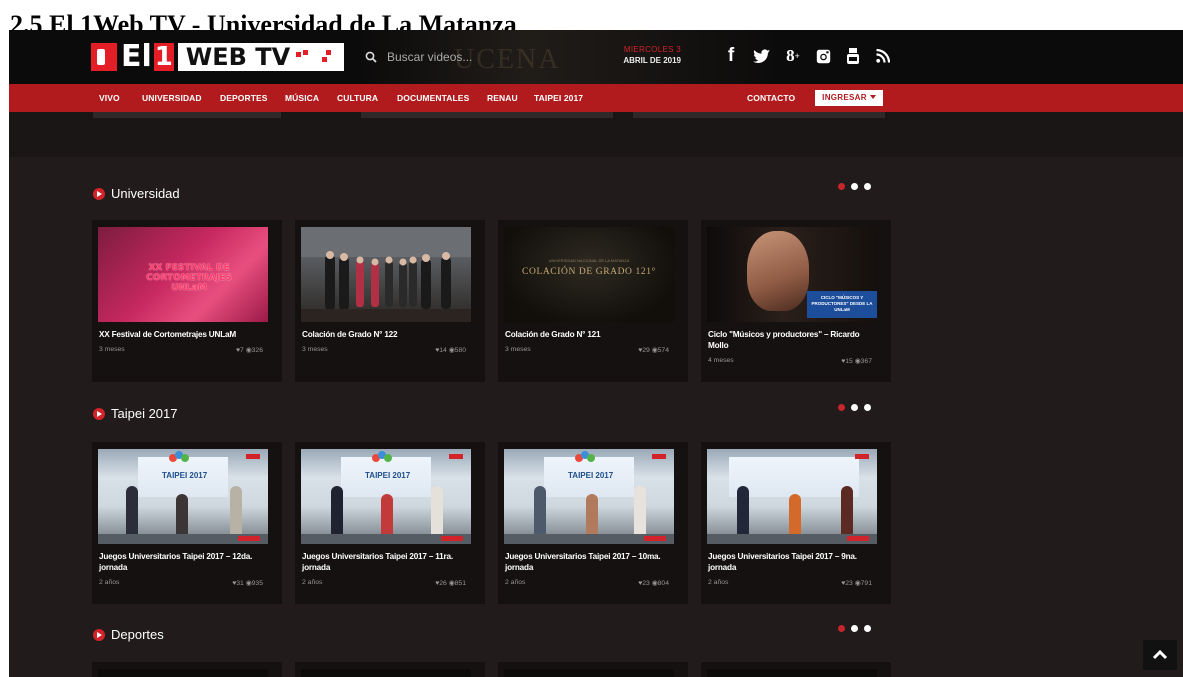  I want to click on google-plus-icon: 8 +, so click(793, 56).